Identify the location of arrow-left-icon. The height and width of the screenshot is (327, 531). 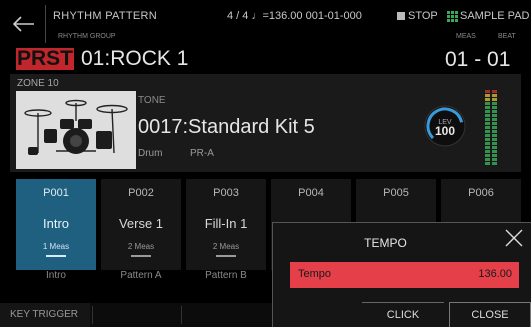
(23, 24).